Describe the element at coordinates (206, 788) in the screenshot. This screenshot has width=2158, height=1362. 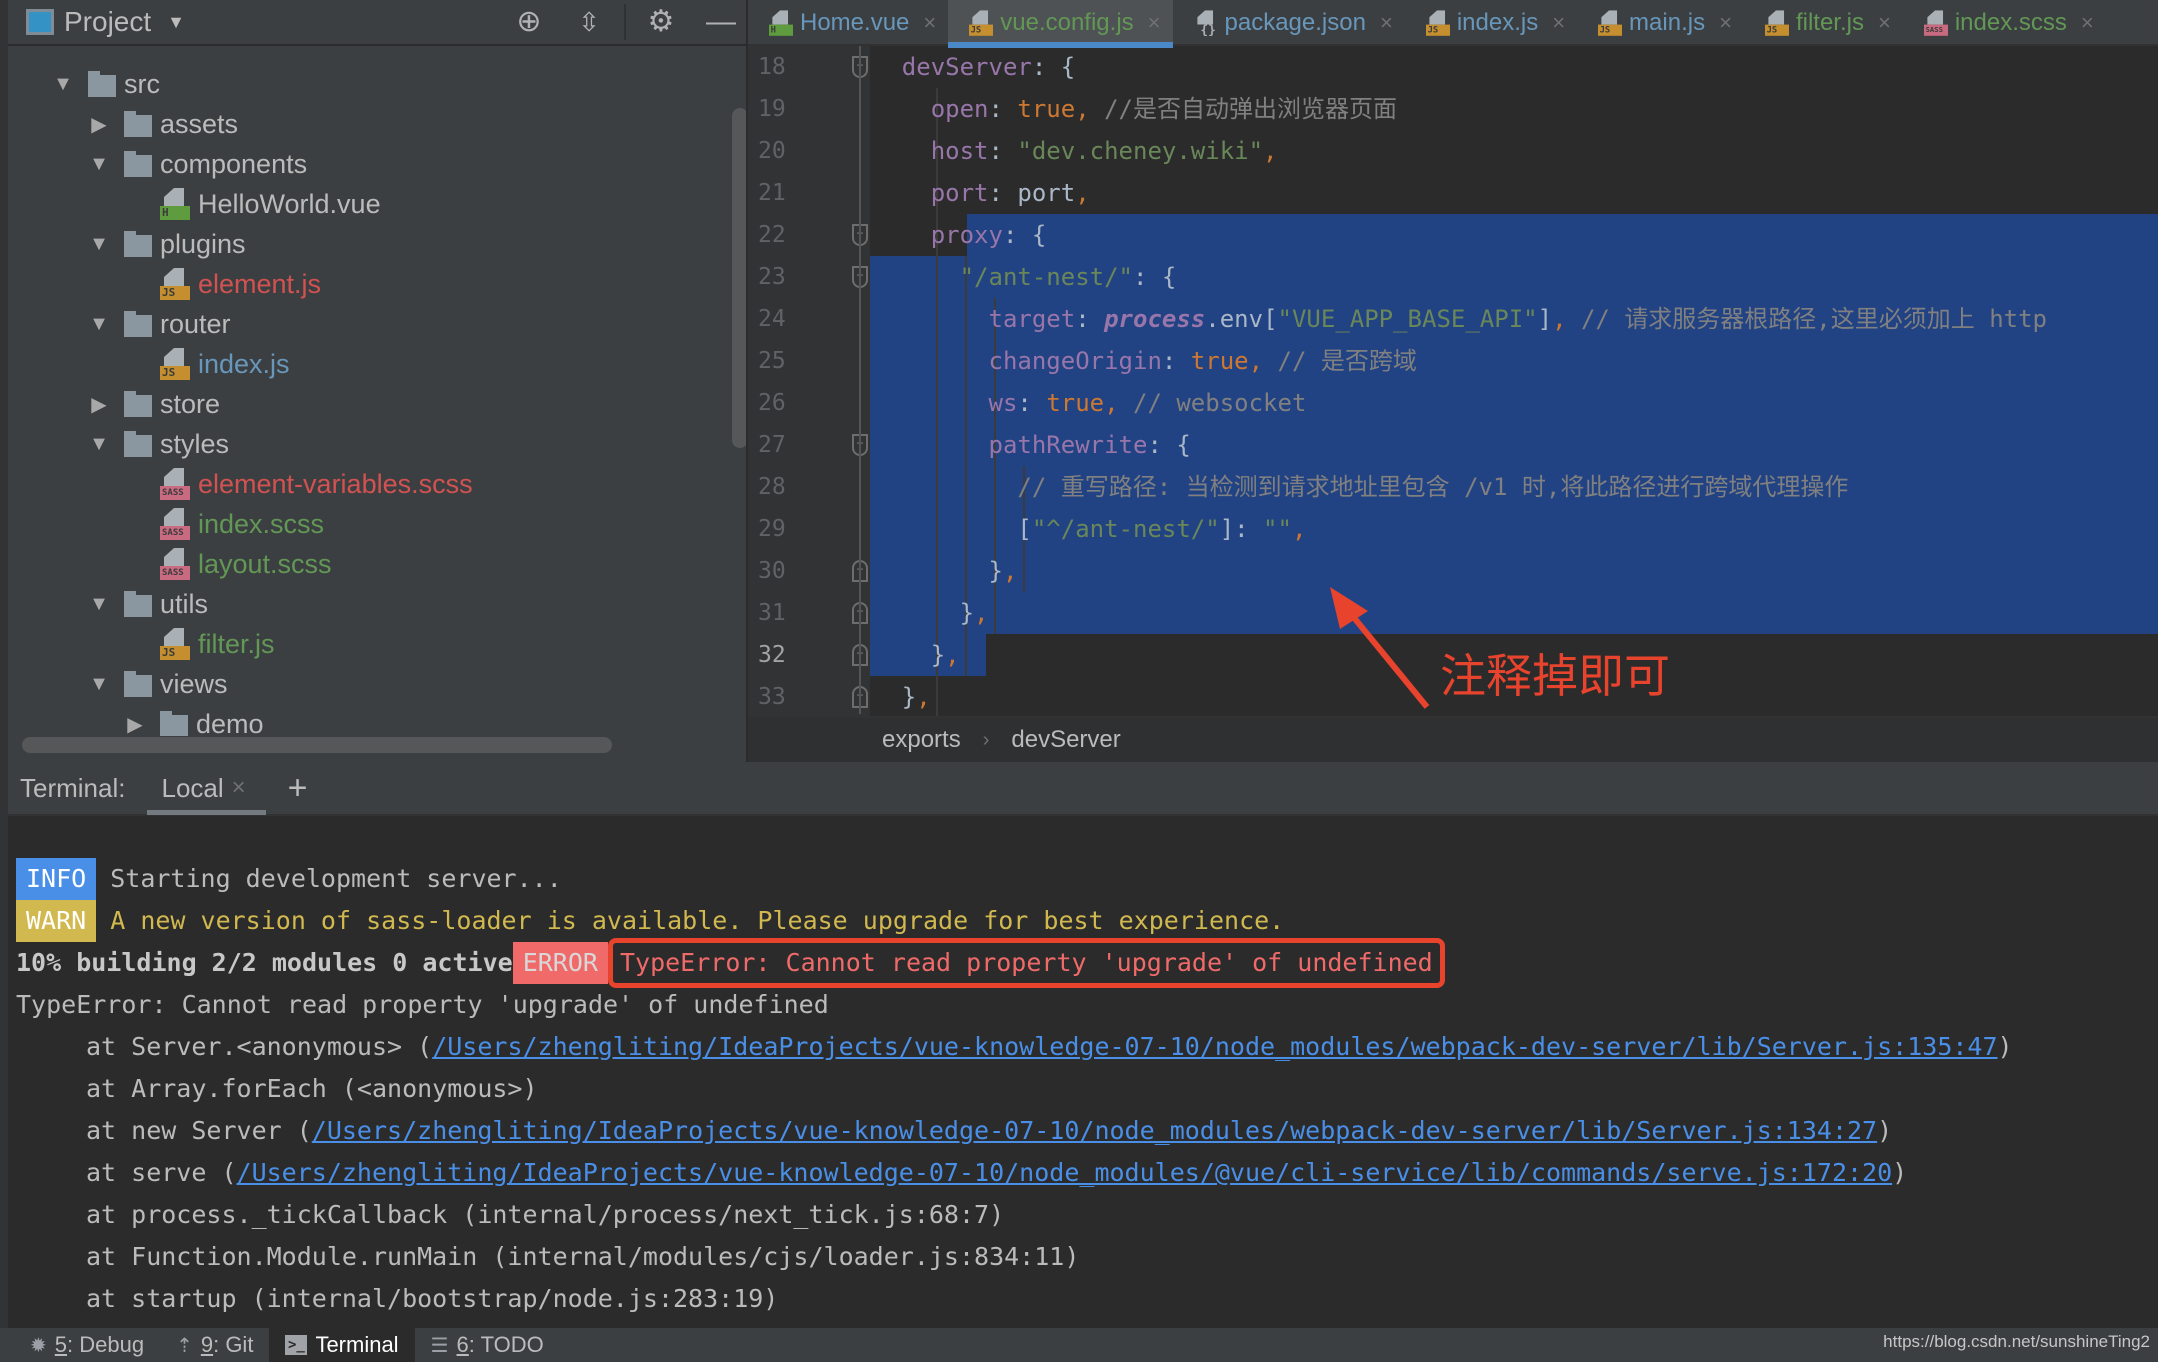
I see `terminal-tab-local: Local ×` at that location.